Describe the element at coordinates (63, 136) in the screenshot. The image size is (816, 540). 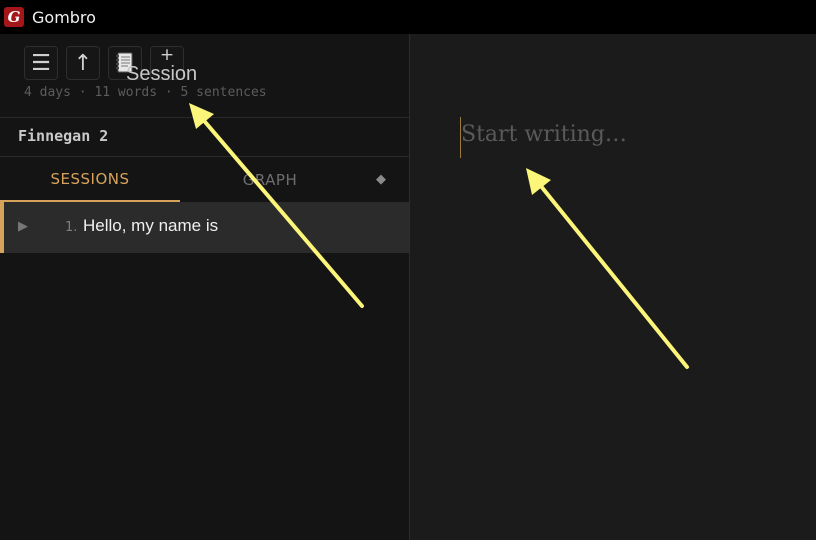
I see `project-title: Finnegan 2` at that location.